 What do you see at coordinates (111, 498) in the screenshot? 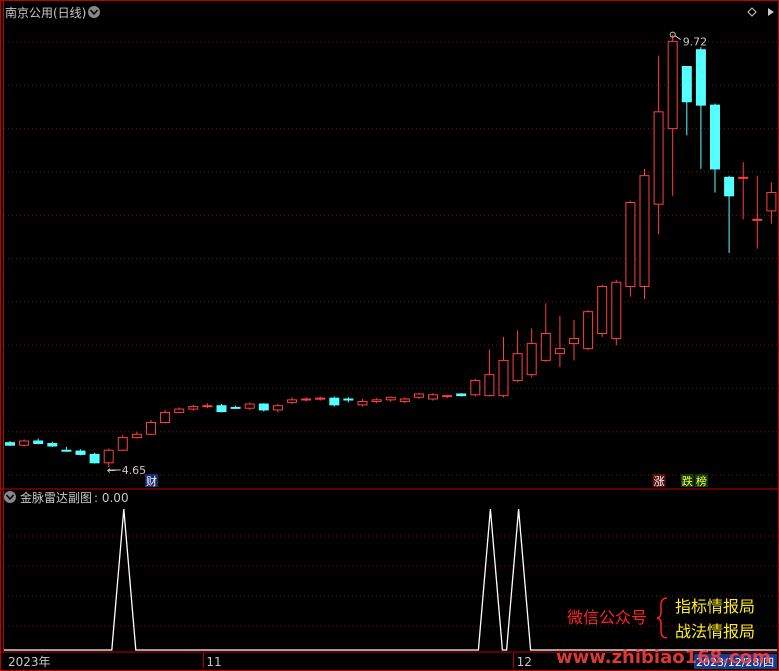
I see `sub-value-label: : 0.00` at bounding box center [111, 498].